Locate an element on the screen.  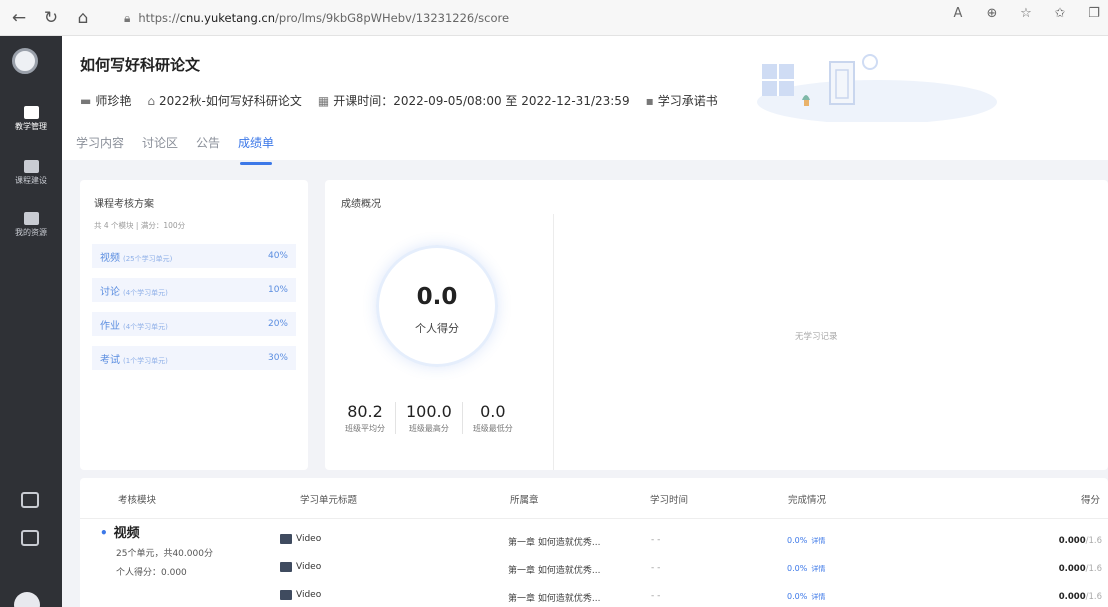
sidebar-item-resources: 我的资源 is located at coordinates (31, 225).